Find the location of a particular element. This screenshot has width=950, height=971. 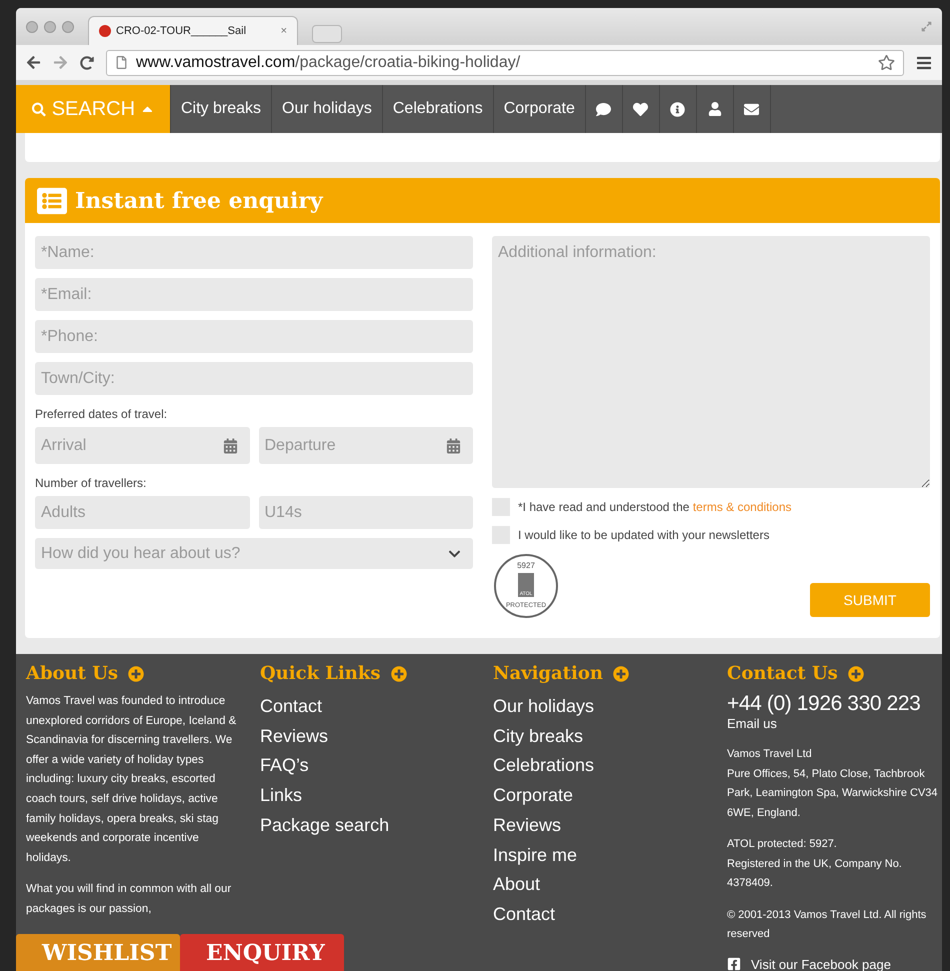

footer-link: Links is located at coordinates (376, 796).